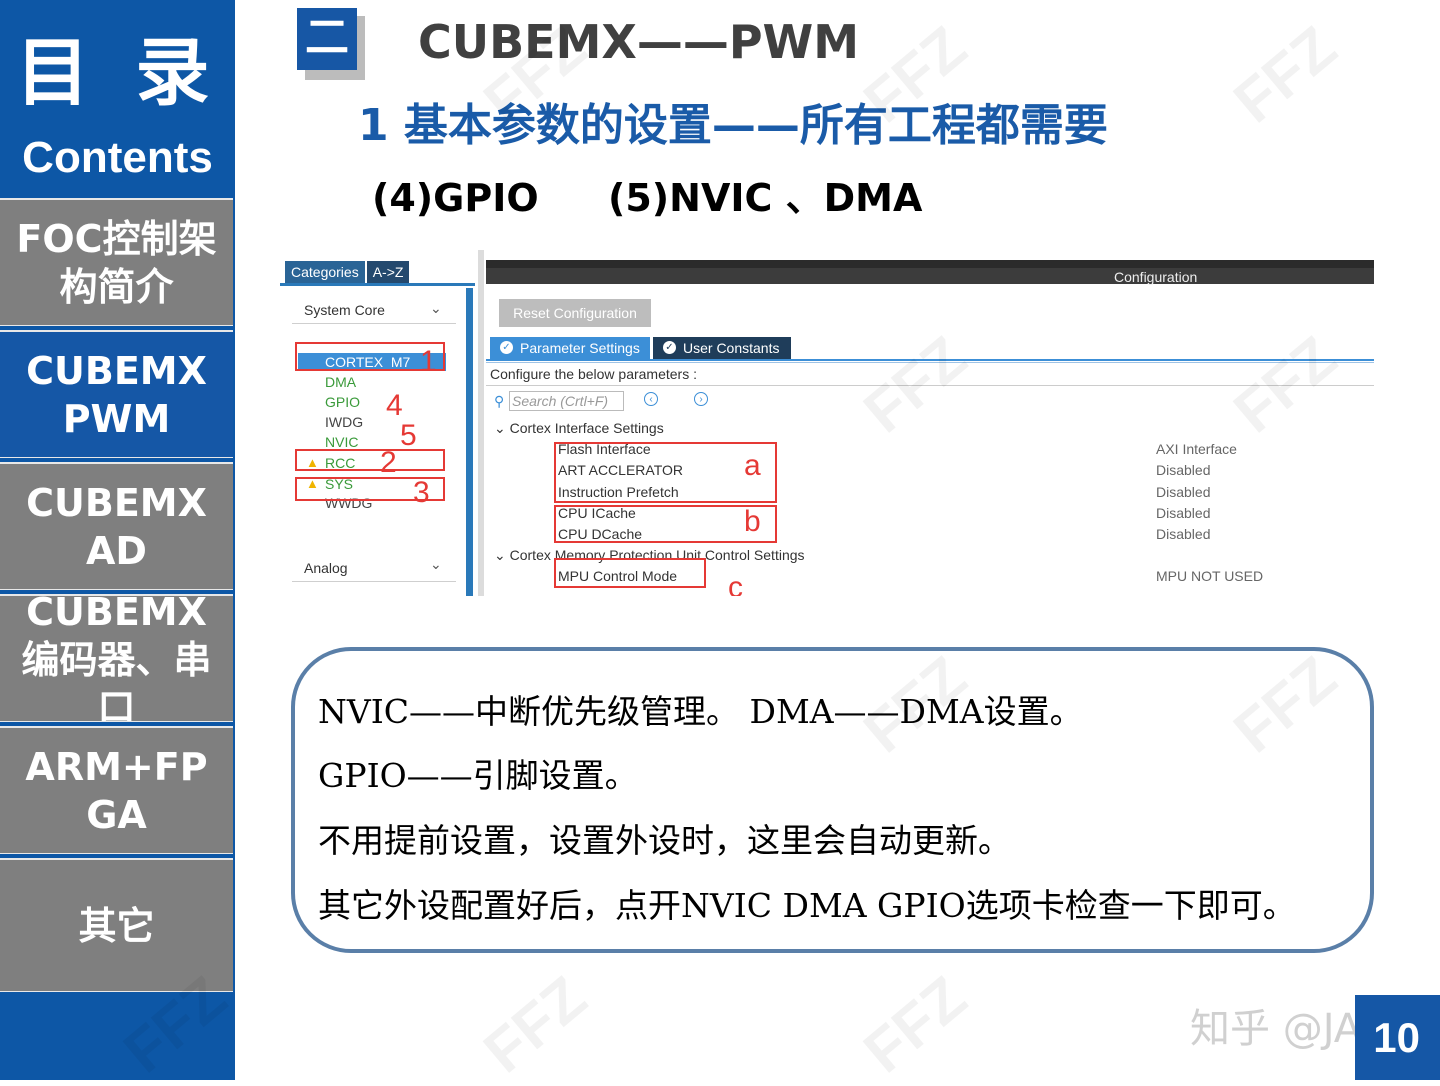 Image resolution: width=1440 pixels, height=1086 pixels. I want to click on section-badge: 二, so click(331, 44).